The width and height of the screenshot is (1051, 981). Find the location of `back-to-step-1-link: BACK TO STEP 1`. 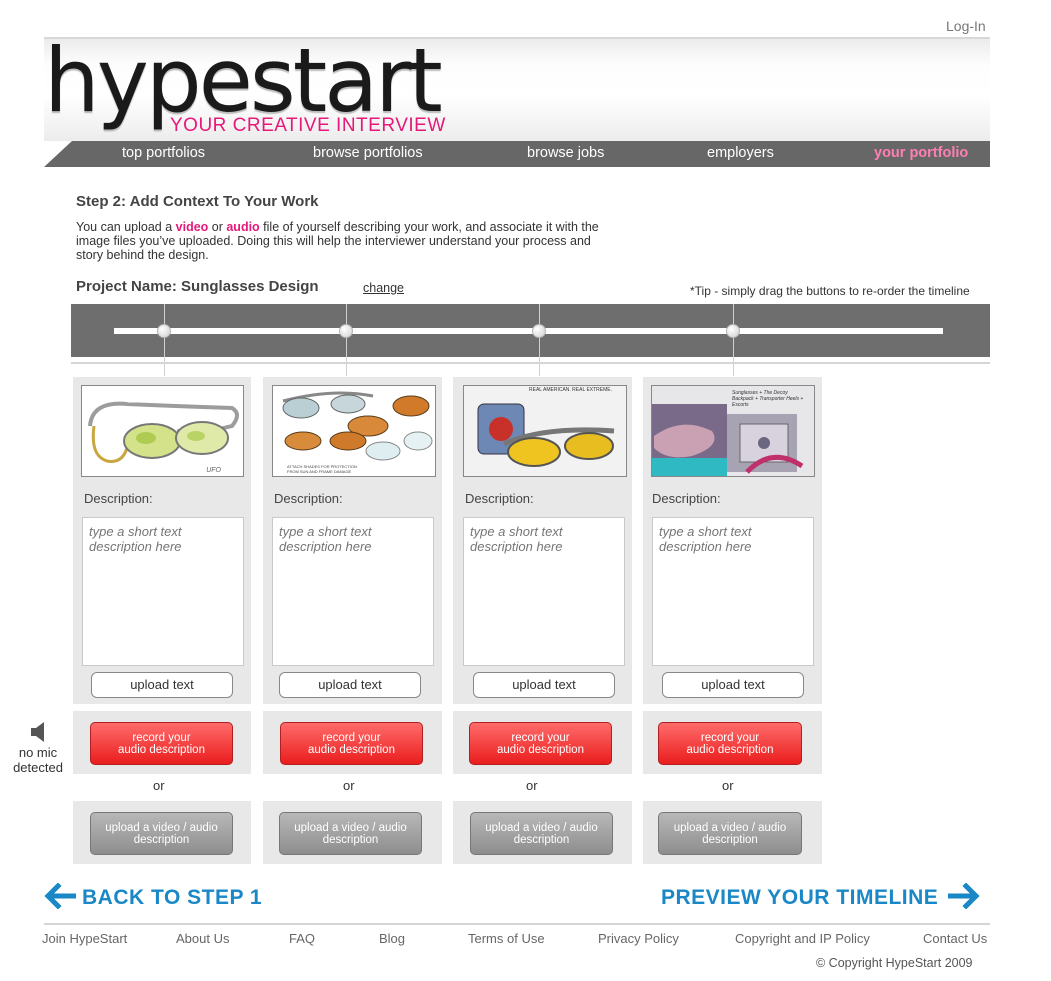

back-to-step-1-link: BACK TO STEP 1 is located at coordinates (153, 896).